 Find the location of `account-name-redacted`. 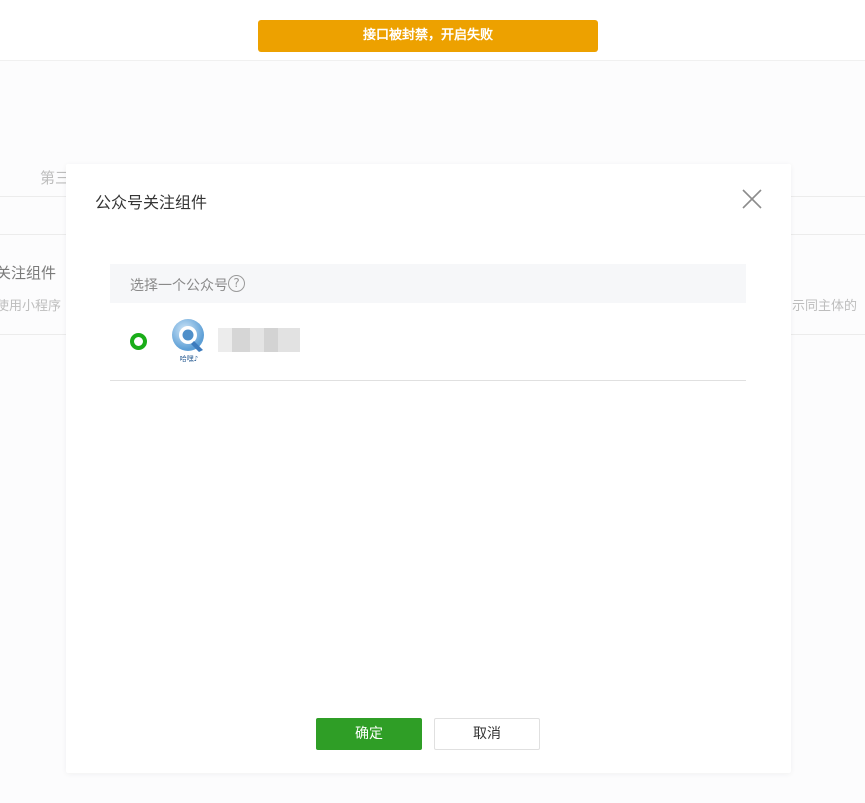

account-name-redacted is located at coordinates (259, 340).